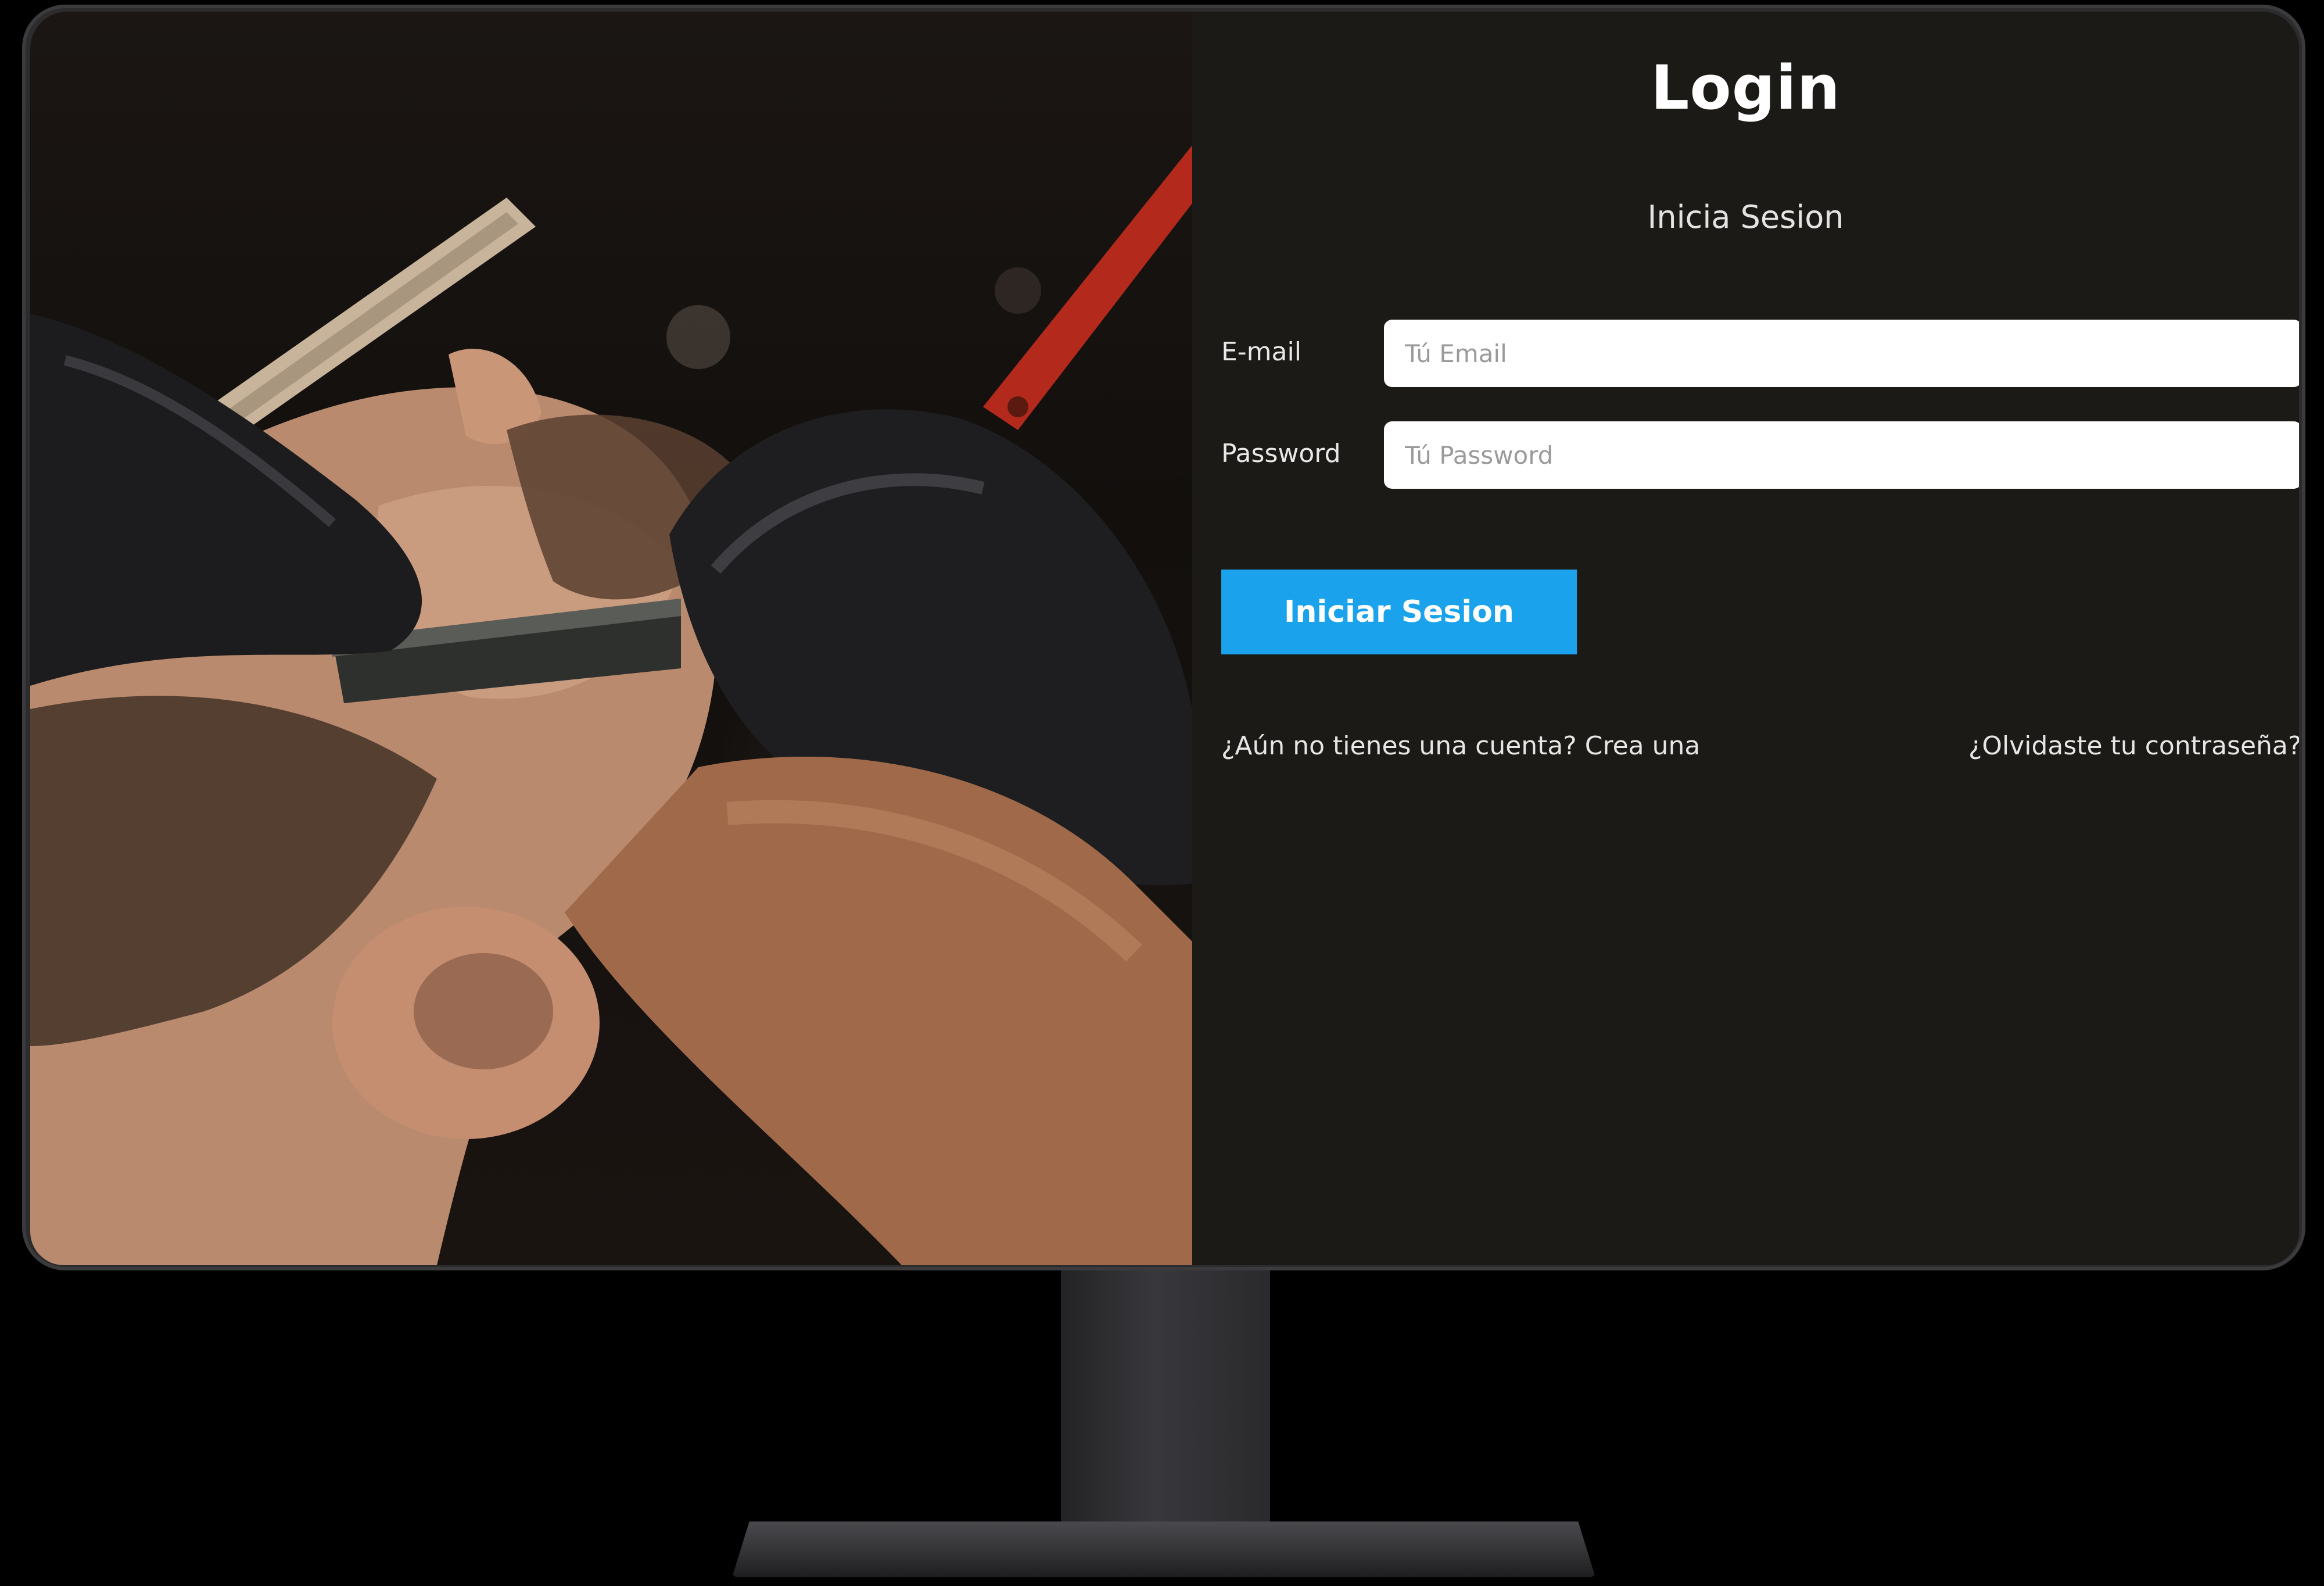 The width and height of the screenshot is (2324, 1586). I want to click on password-field, so click(1841, 455).